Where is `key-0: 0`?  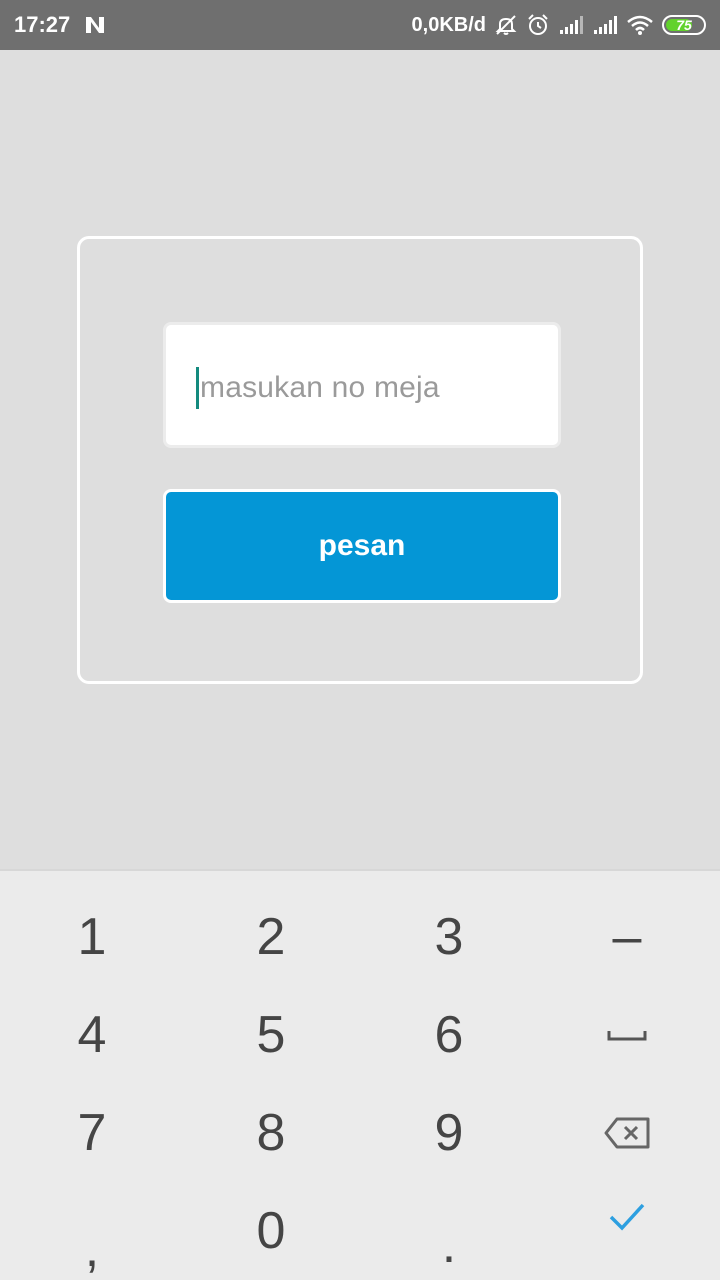 key-0: 0 is located at coordinates (271, 1231).